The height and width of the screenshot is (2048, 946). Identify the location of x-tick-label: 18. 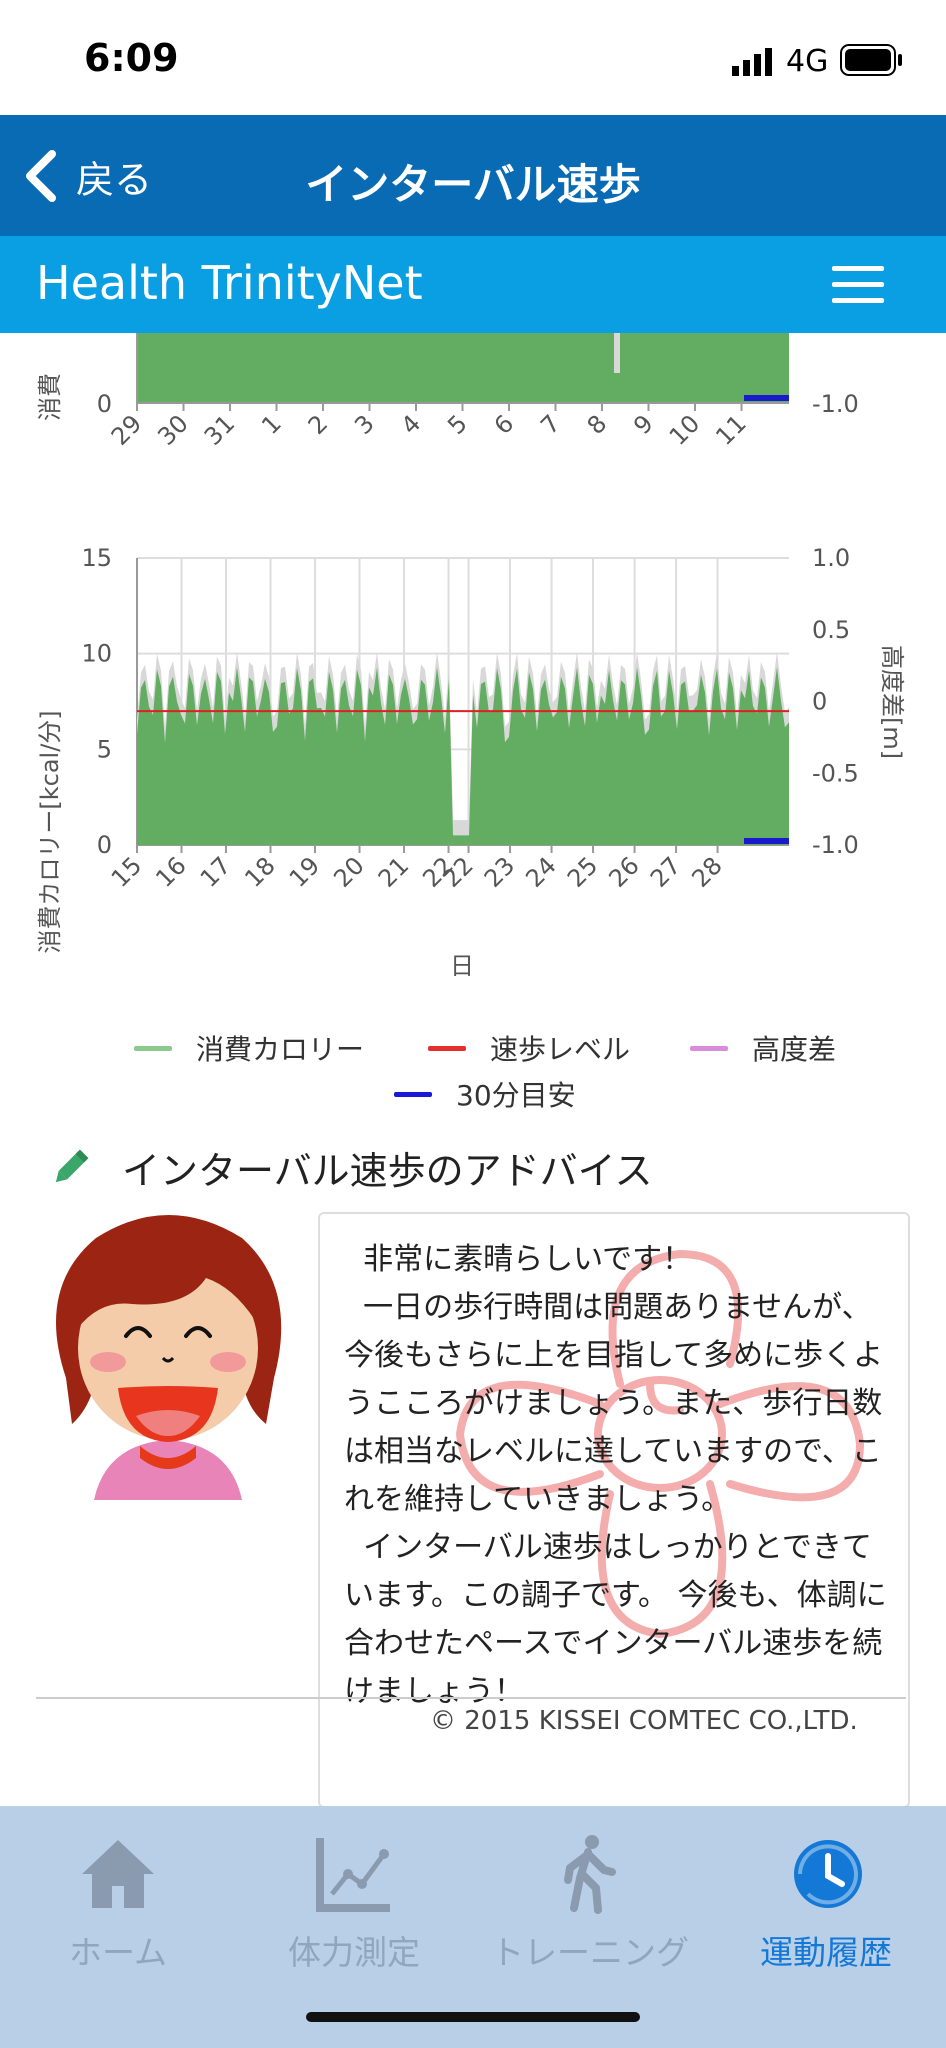
(259, 871).